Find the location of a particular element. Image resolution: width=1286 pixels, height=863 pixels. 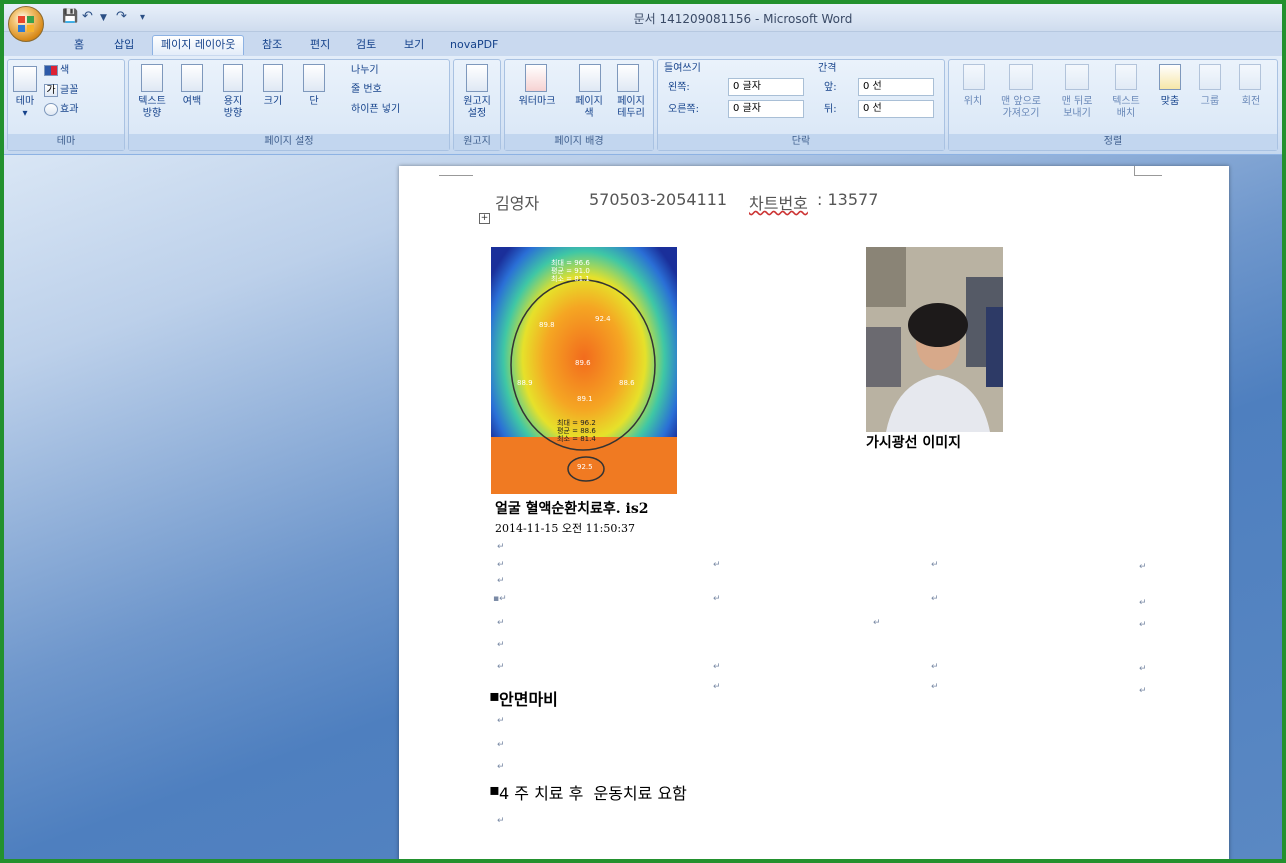

tab-home: 홈 is located at coordinates (79, 46).